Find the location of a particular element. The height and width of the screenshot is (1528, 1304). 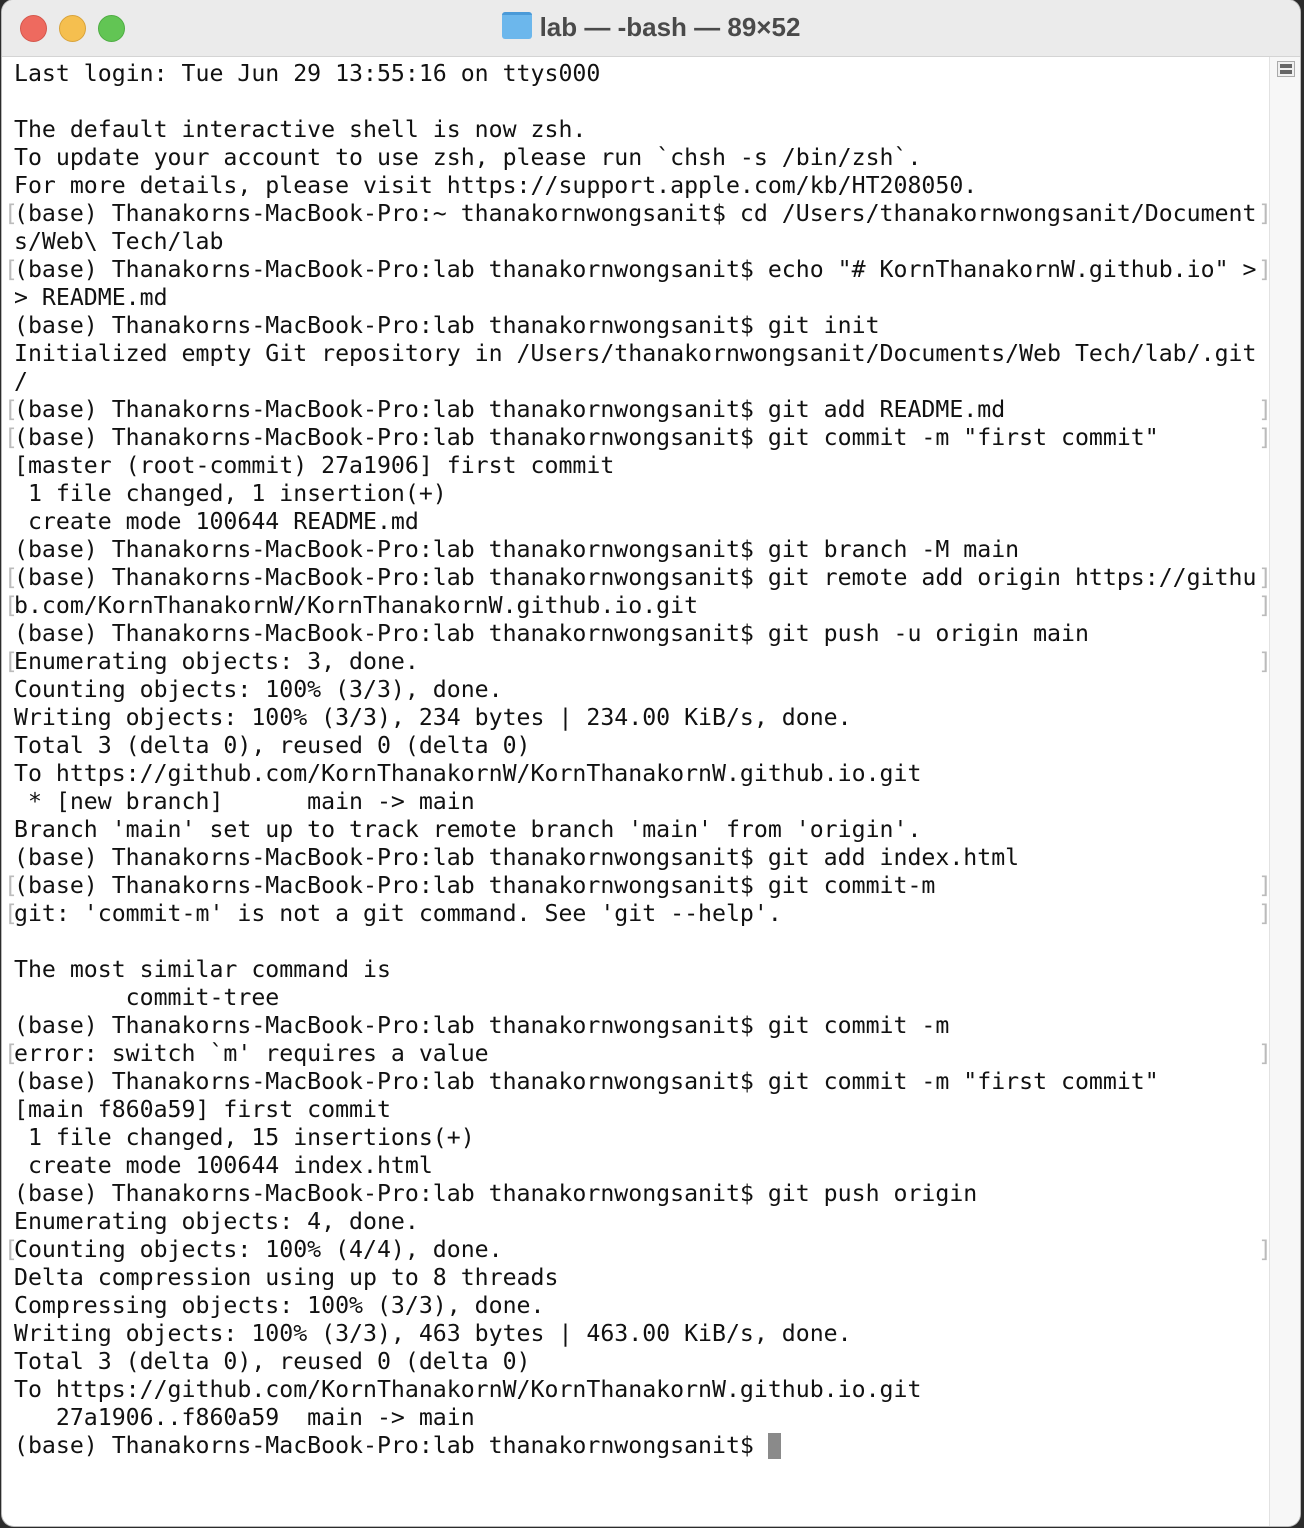

scrollbar is located at coordinates (1284, 791).